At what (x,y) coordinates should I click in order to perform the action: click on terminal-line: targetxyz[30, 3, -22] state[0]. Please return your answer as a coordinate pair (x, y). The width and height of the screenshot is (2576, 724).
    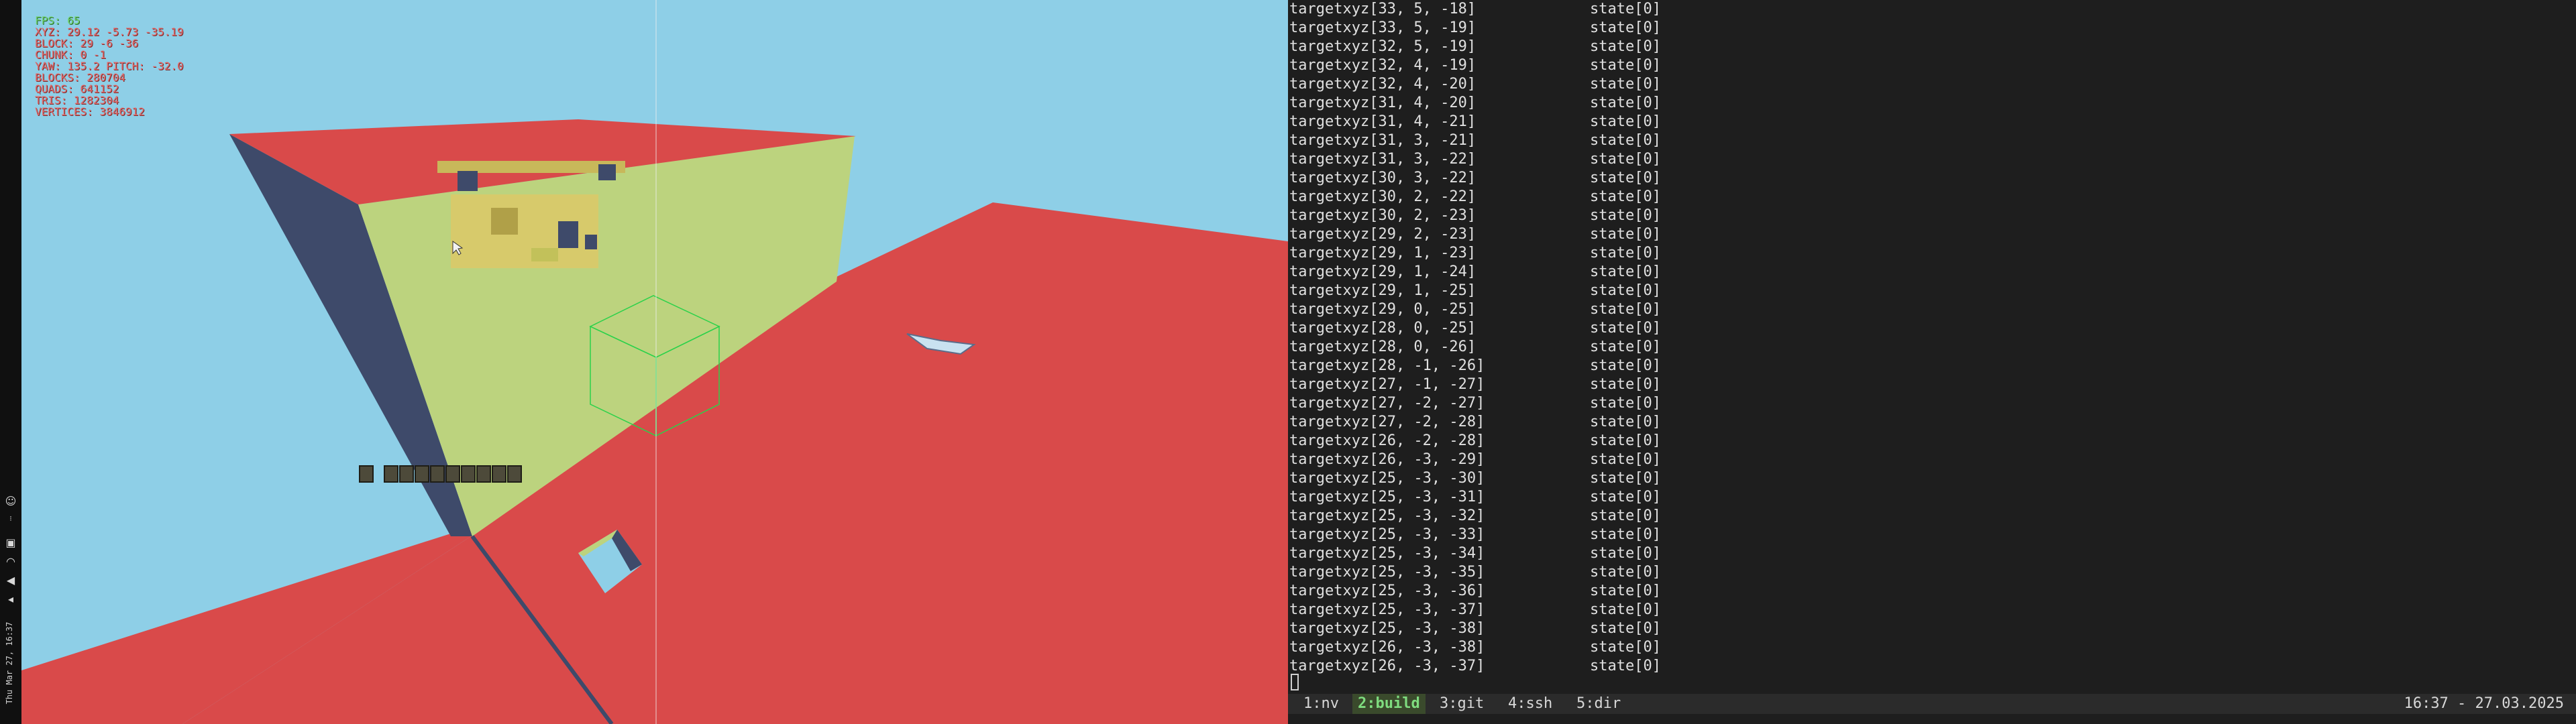
    Looking at the image, I should click on (1691, 178).